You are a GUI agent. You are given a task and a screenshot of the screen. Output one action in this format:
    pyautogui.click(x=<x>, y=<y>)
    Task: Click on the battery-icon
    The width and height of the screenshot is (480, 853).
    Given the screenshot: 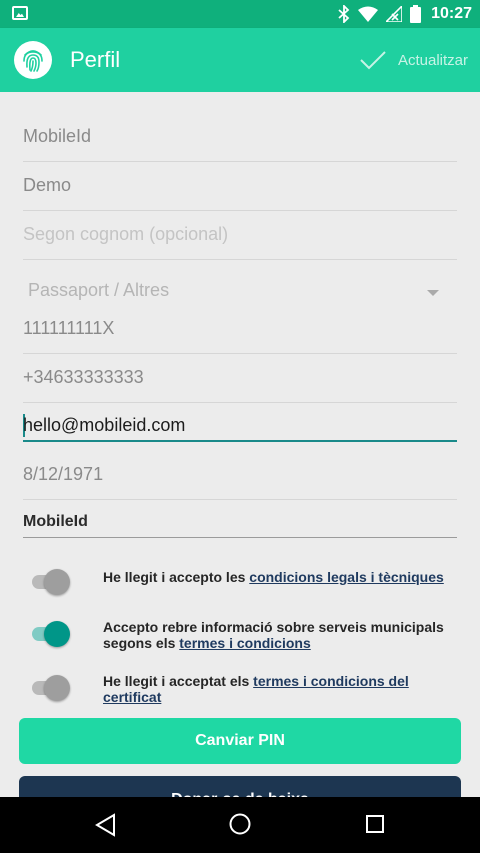 What is the action you would take?
    pyautogui.click(x=416, y=14)
    